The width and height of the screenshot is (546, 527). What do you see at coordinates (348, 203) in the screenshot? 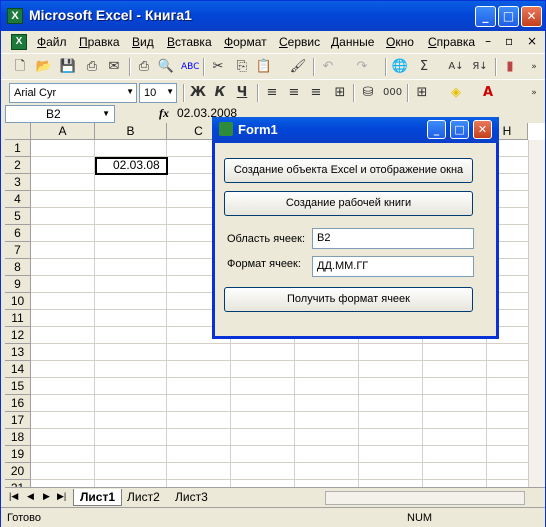
I see `create-workbook-button: Создание рабочей книги` at bounding box center [348, 203].